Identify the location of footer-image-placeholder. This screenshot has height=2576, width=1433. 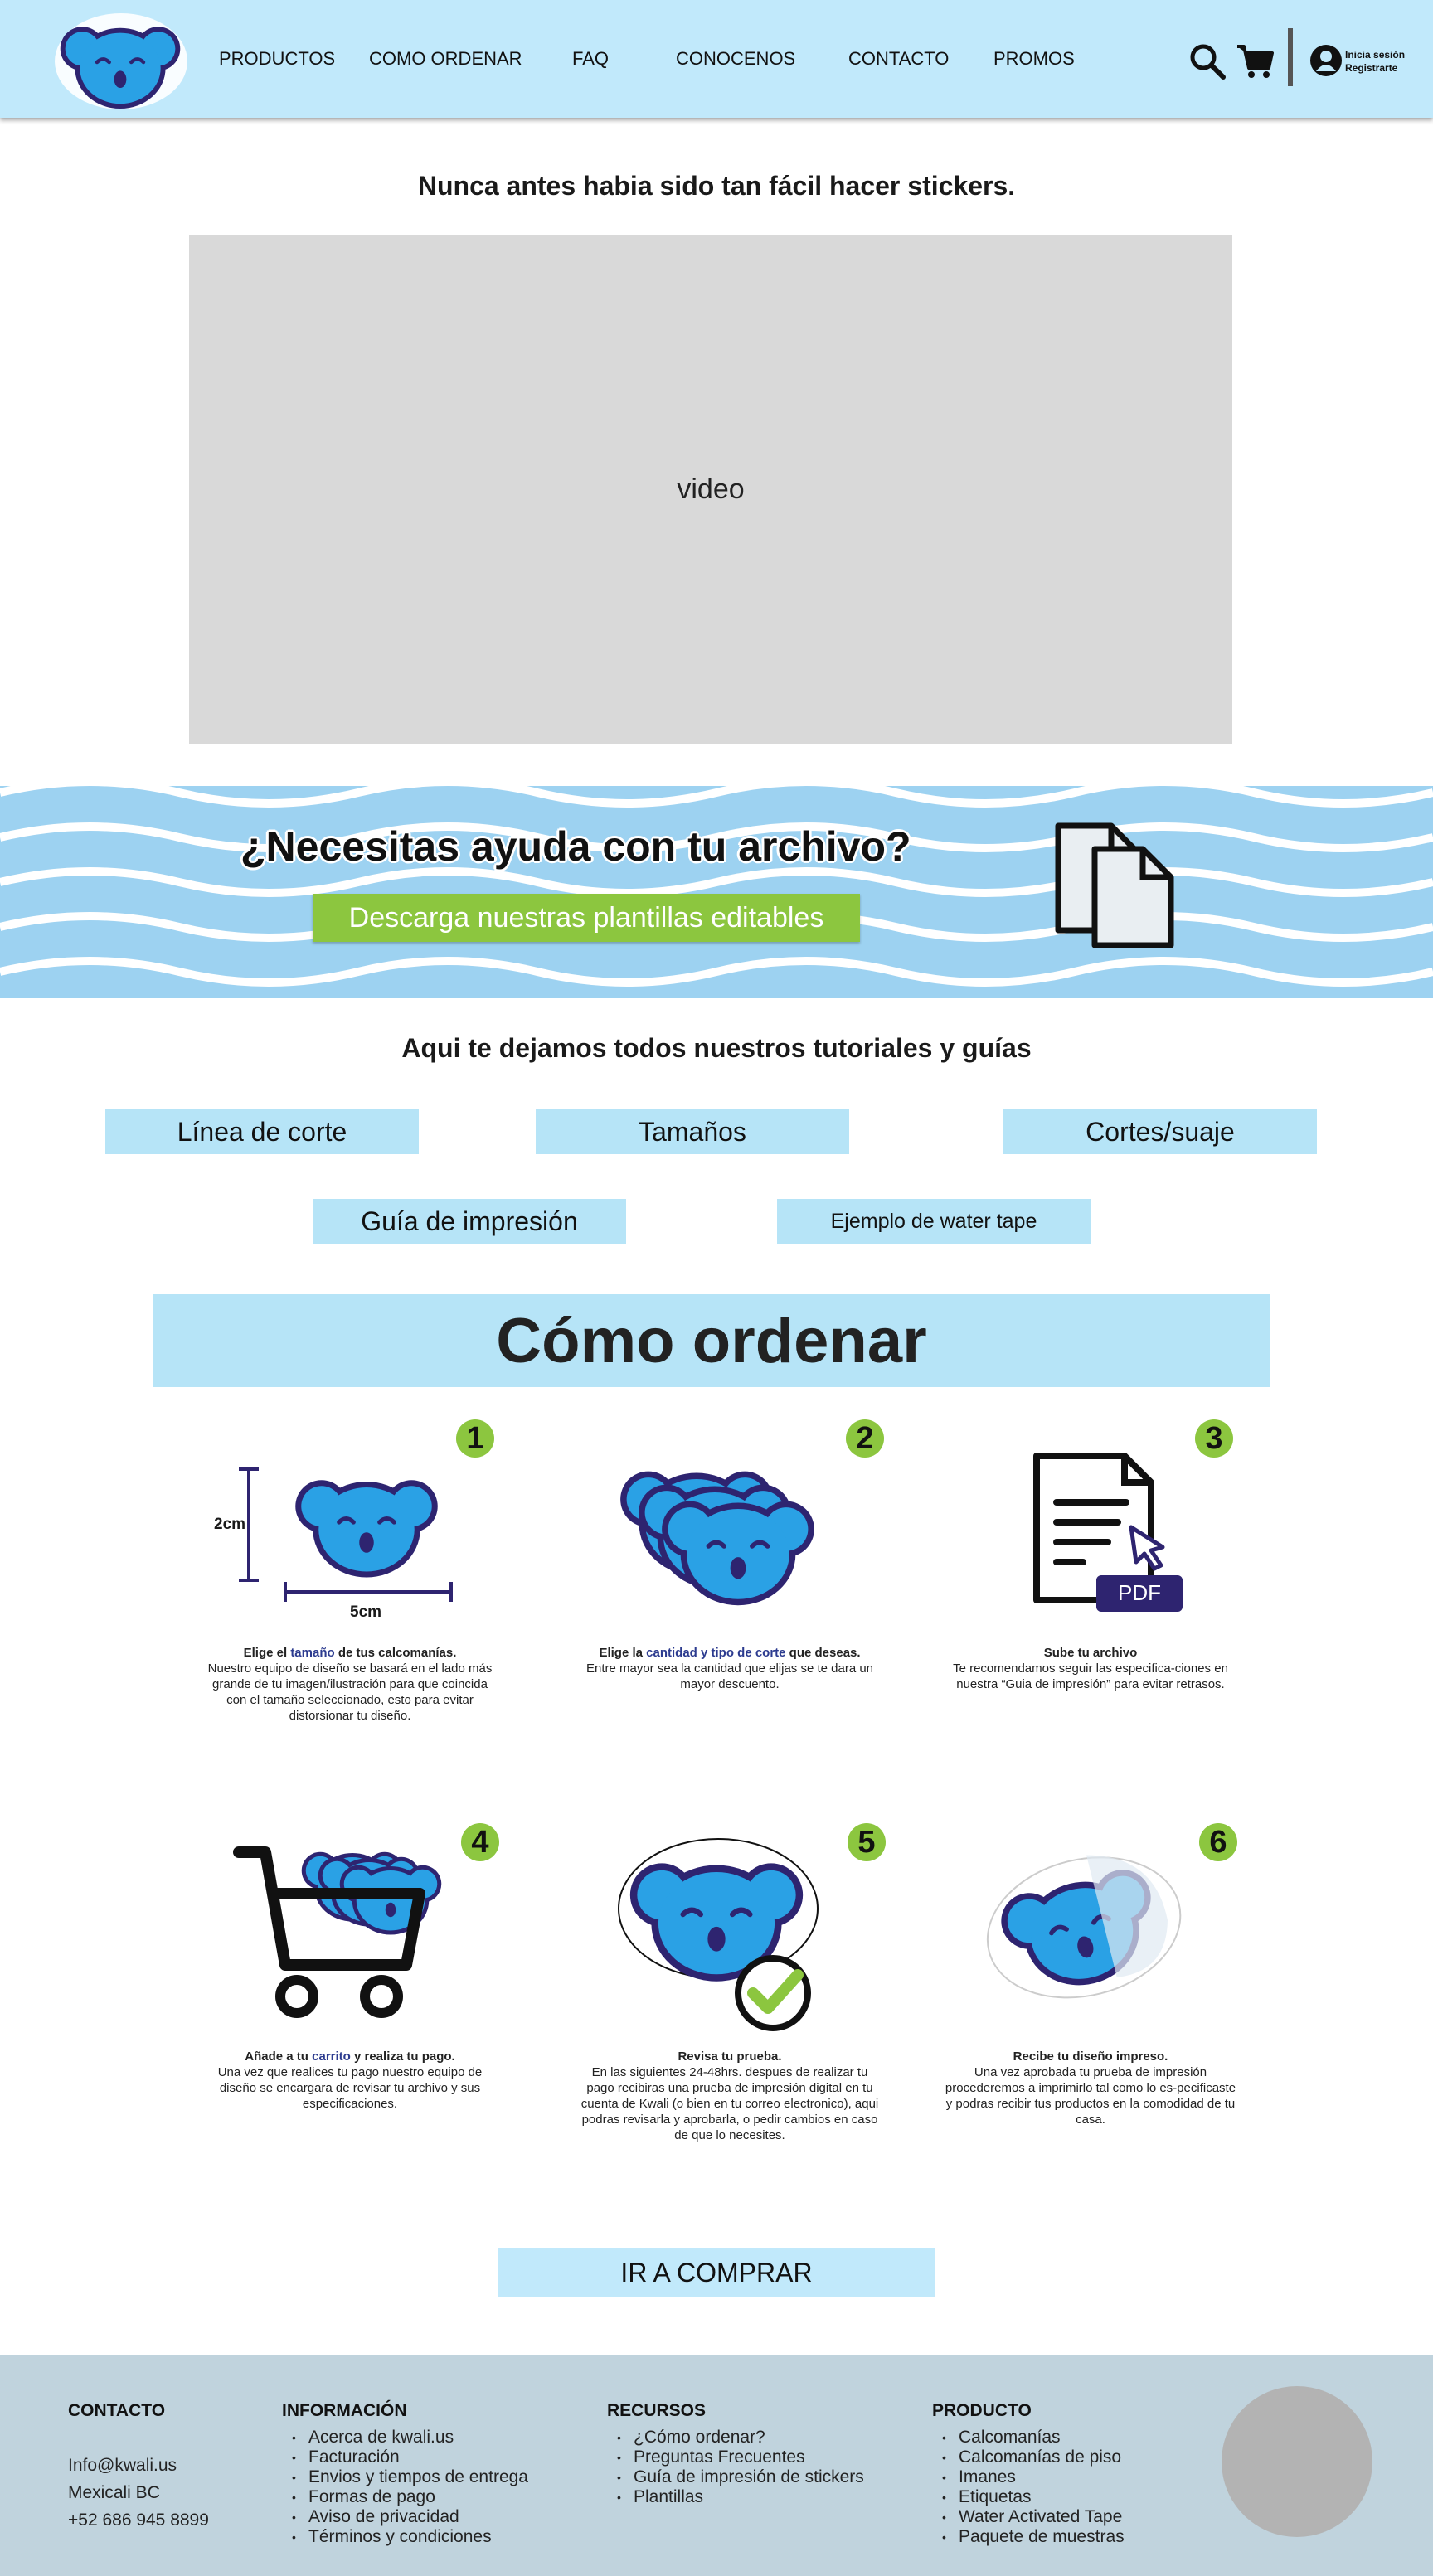
(1297, 2461).